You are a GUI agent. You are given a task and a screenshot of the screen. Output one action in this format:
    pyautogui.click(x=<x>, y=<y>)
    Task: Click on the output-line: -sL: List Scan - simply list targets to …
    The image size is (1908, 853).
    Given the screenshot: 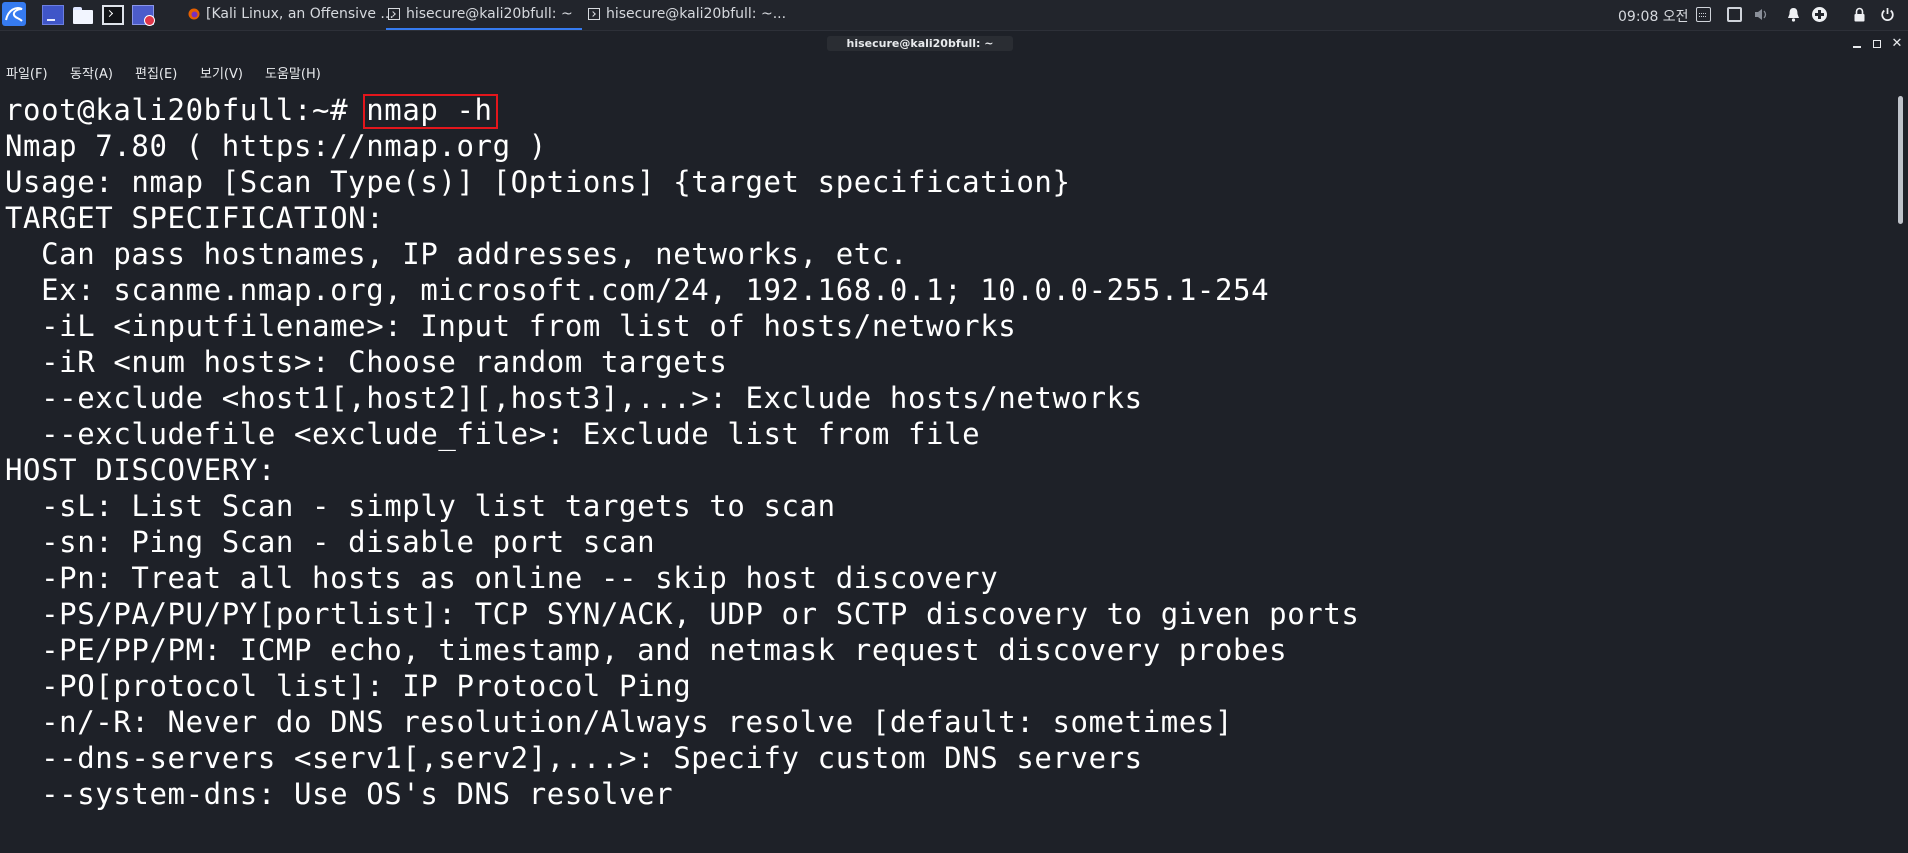 What is the action you would take?
    pyautogui.click(x=420, y=506)
    